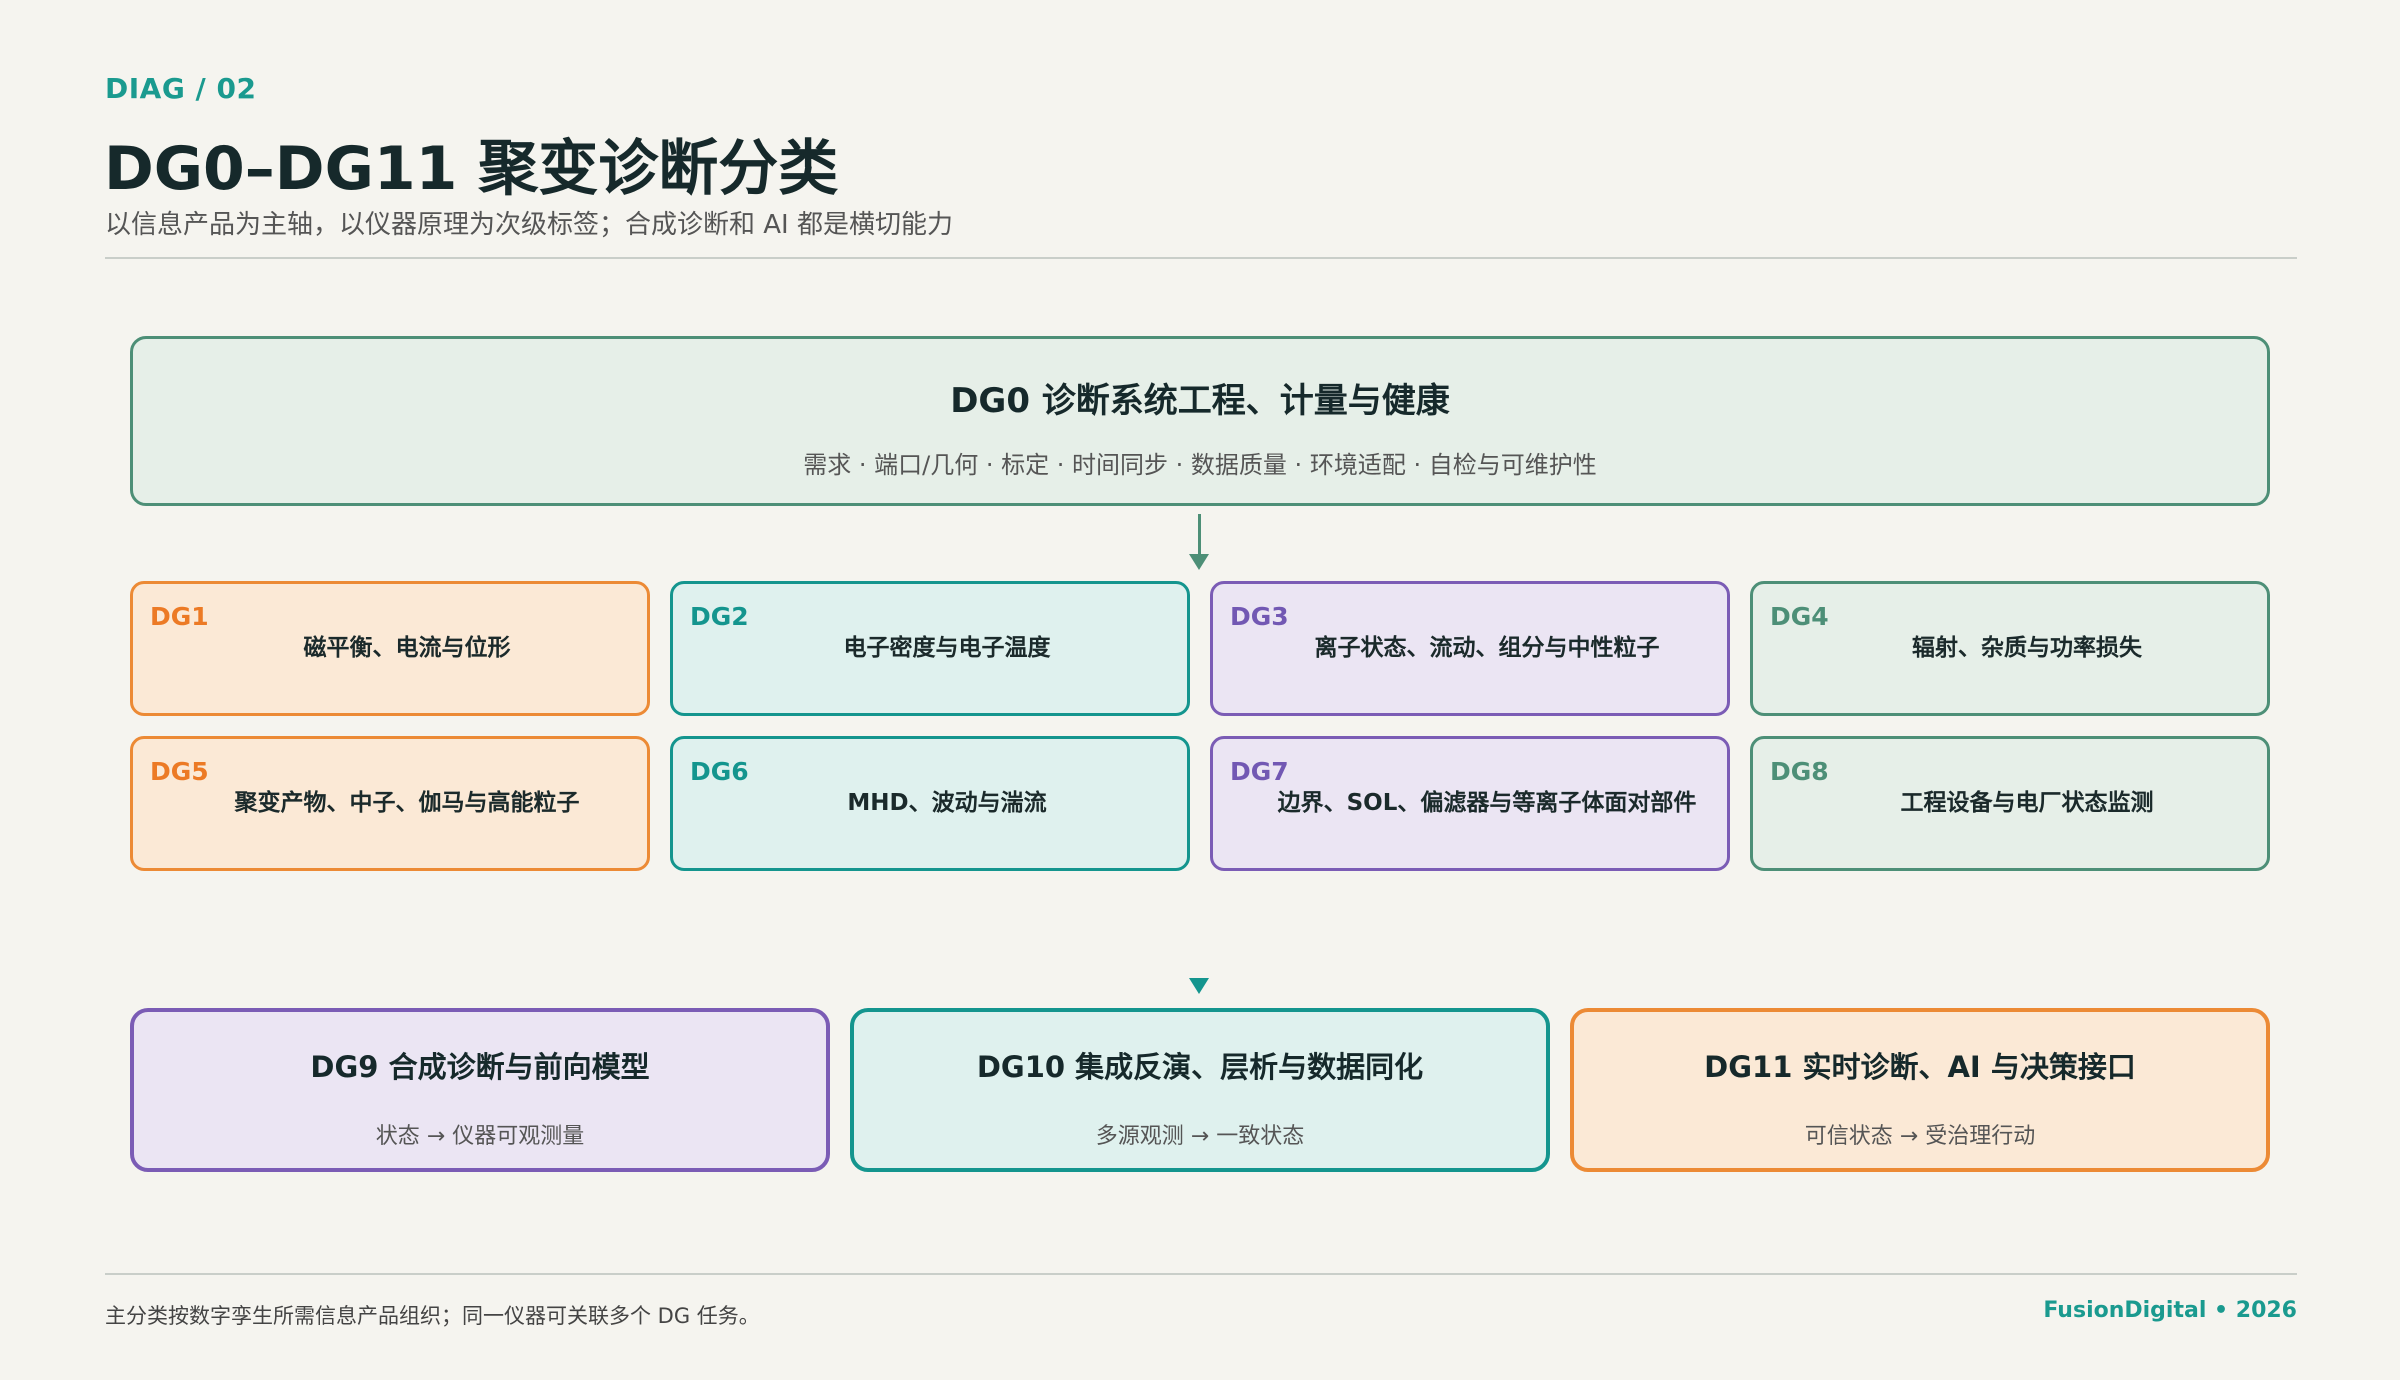 This screenshot has width=2400, height=1380. I want to click on dg1-card: DG1 磁平衡、电流与位形, so click(390, 648).